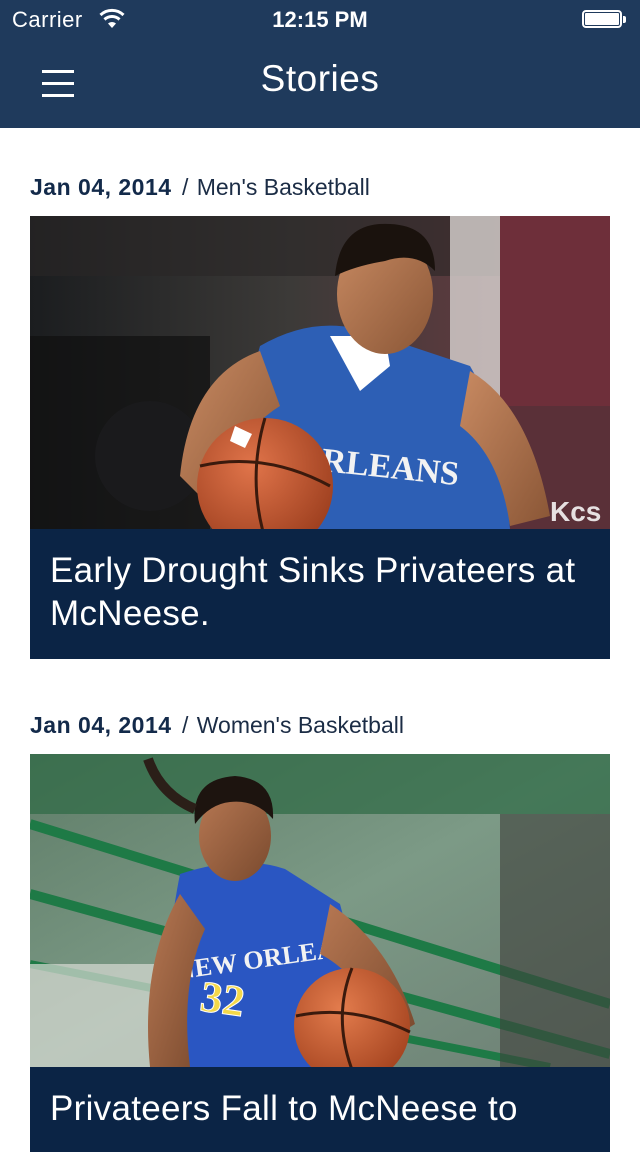 The image size is (640, 1152). What do you see at coordinates (320, 1109) in the screenshot?
I see `story-headline: Privateers Fall to McNeese to` at bounding box center [320, 1109].